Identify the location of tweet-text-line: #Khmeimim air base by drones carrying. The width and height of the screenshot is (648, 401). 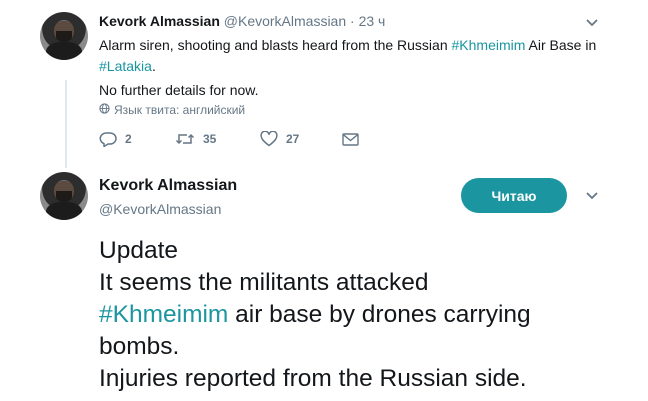
(369, 315).